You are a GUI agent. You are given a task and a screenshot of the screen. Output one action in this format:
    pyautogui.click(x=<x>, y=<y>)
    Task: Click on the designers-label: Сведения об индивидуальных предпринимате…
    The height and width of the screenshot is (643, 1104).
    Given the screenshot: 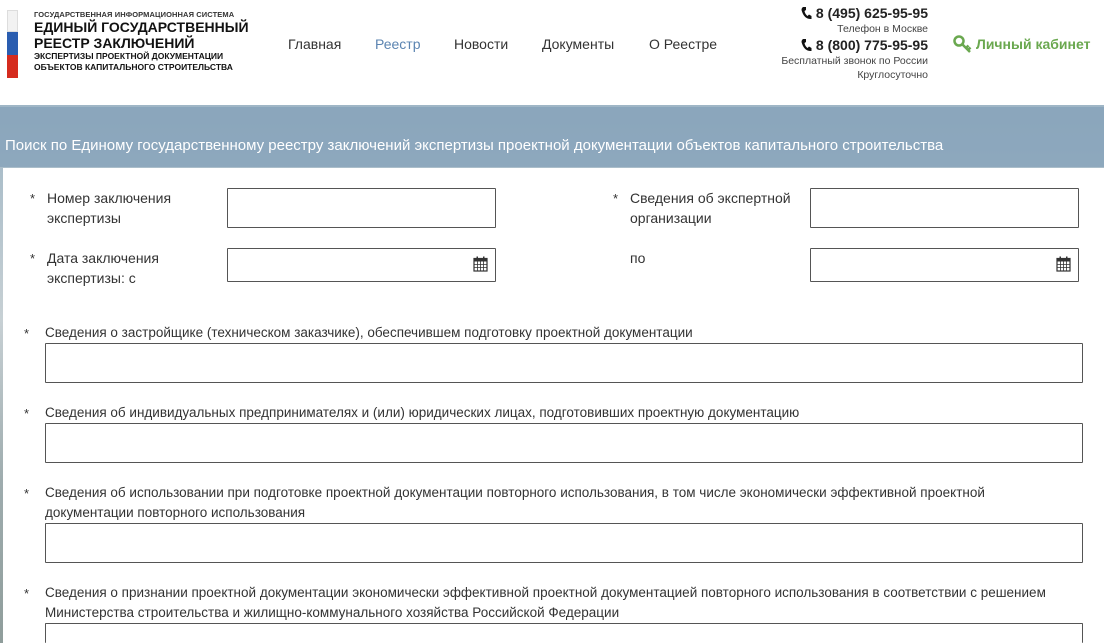 What is the action you would take?
    pyautogui.click(x=422, y=412)
    